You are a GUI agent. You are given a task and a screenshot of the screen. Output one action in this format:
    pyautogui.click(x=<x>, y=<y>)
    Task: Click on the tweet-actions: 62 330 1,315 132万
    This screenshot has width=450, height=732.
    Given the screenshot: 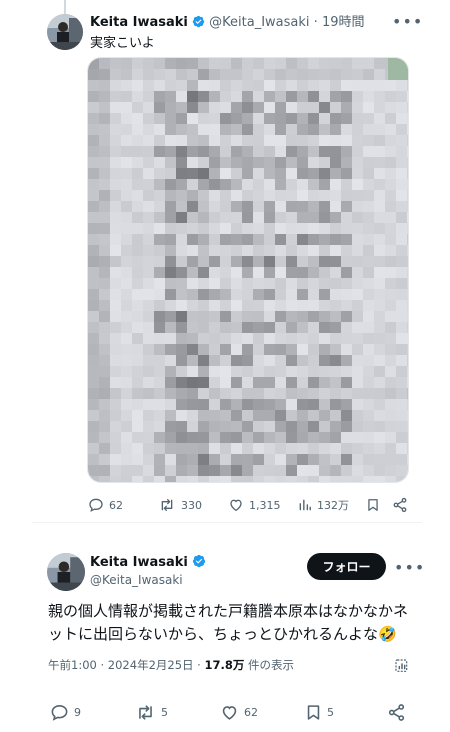 What is the action you would take?
    pyautogui.click(x=250, y=505)
    